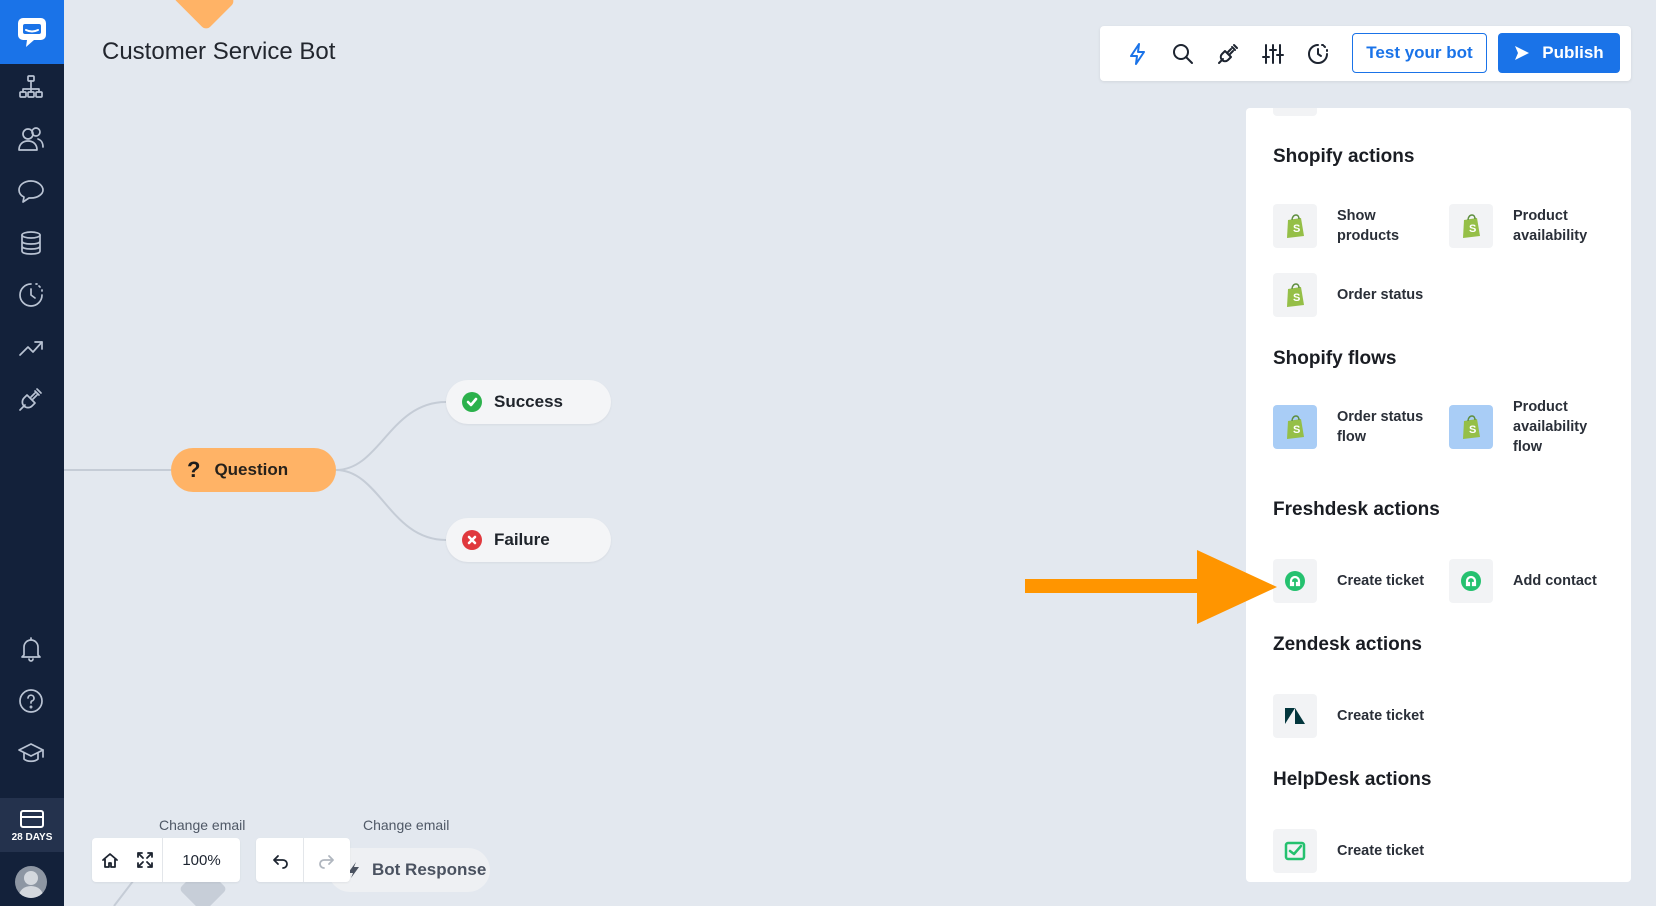 The image size is (1656, 906). What do you see at coordinates (1550, 226) in the screenshot?
I see `action-label: Product availability` at bounding box center [1550, 226].